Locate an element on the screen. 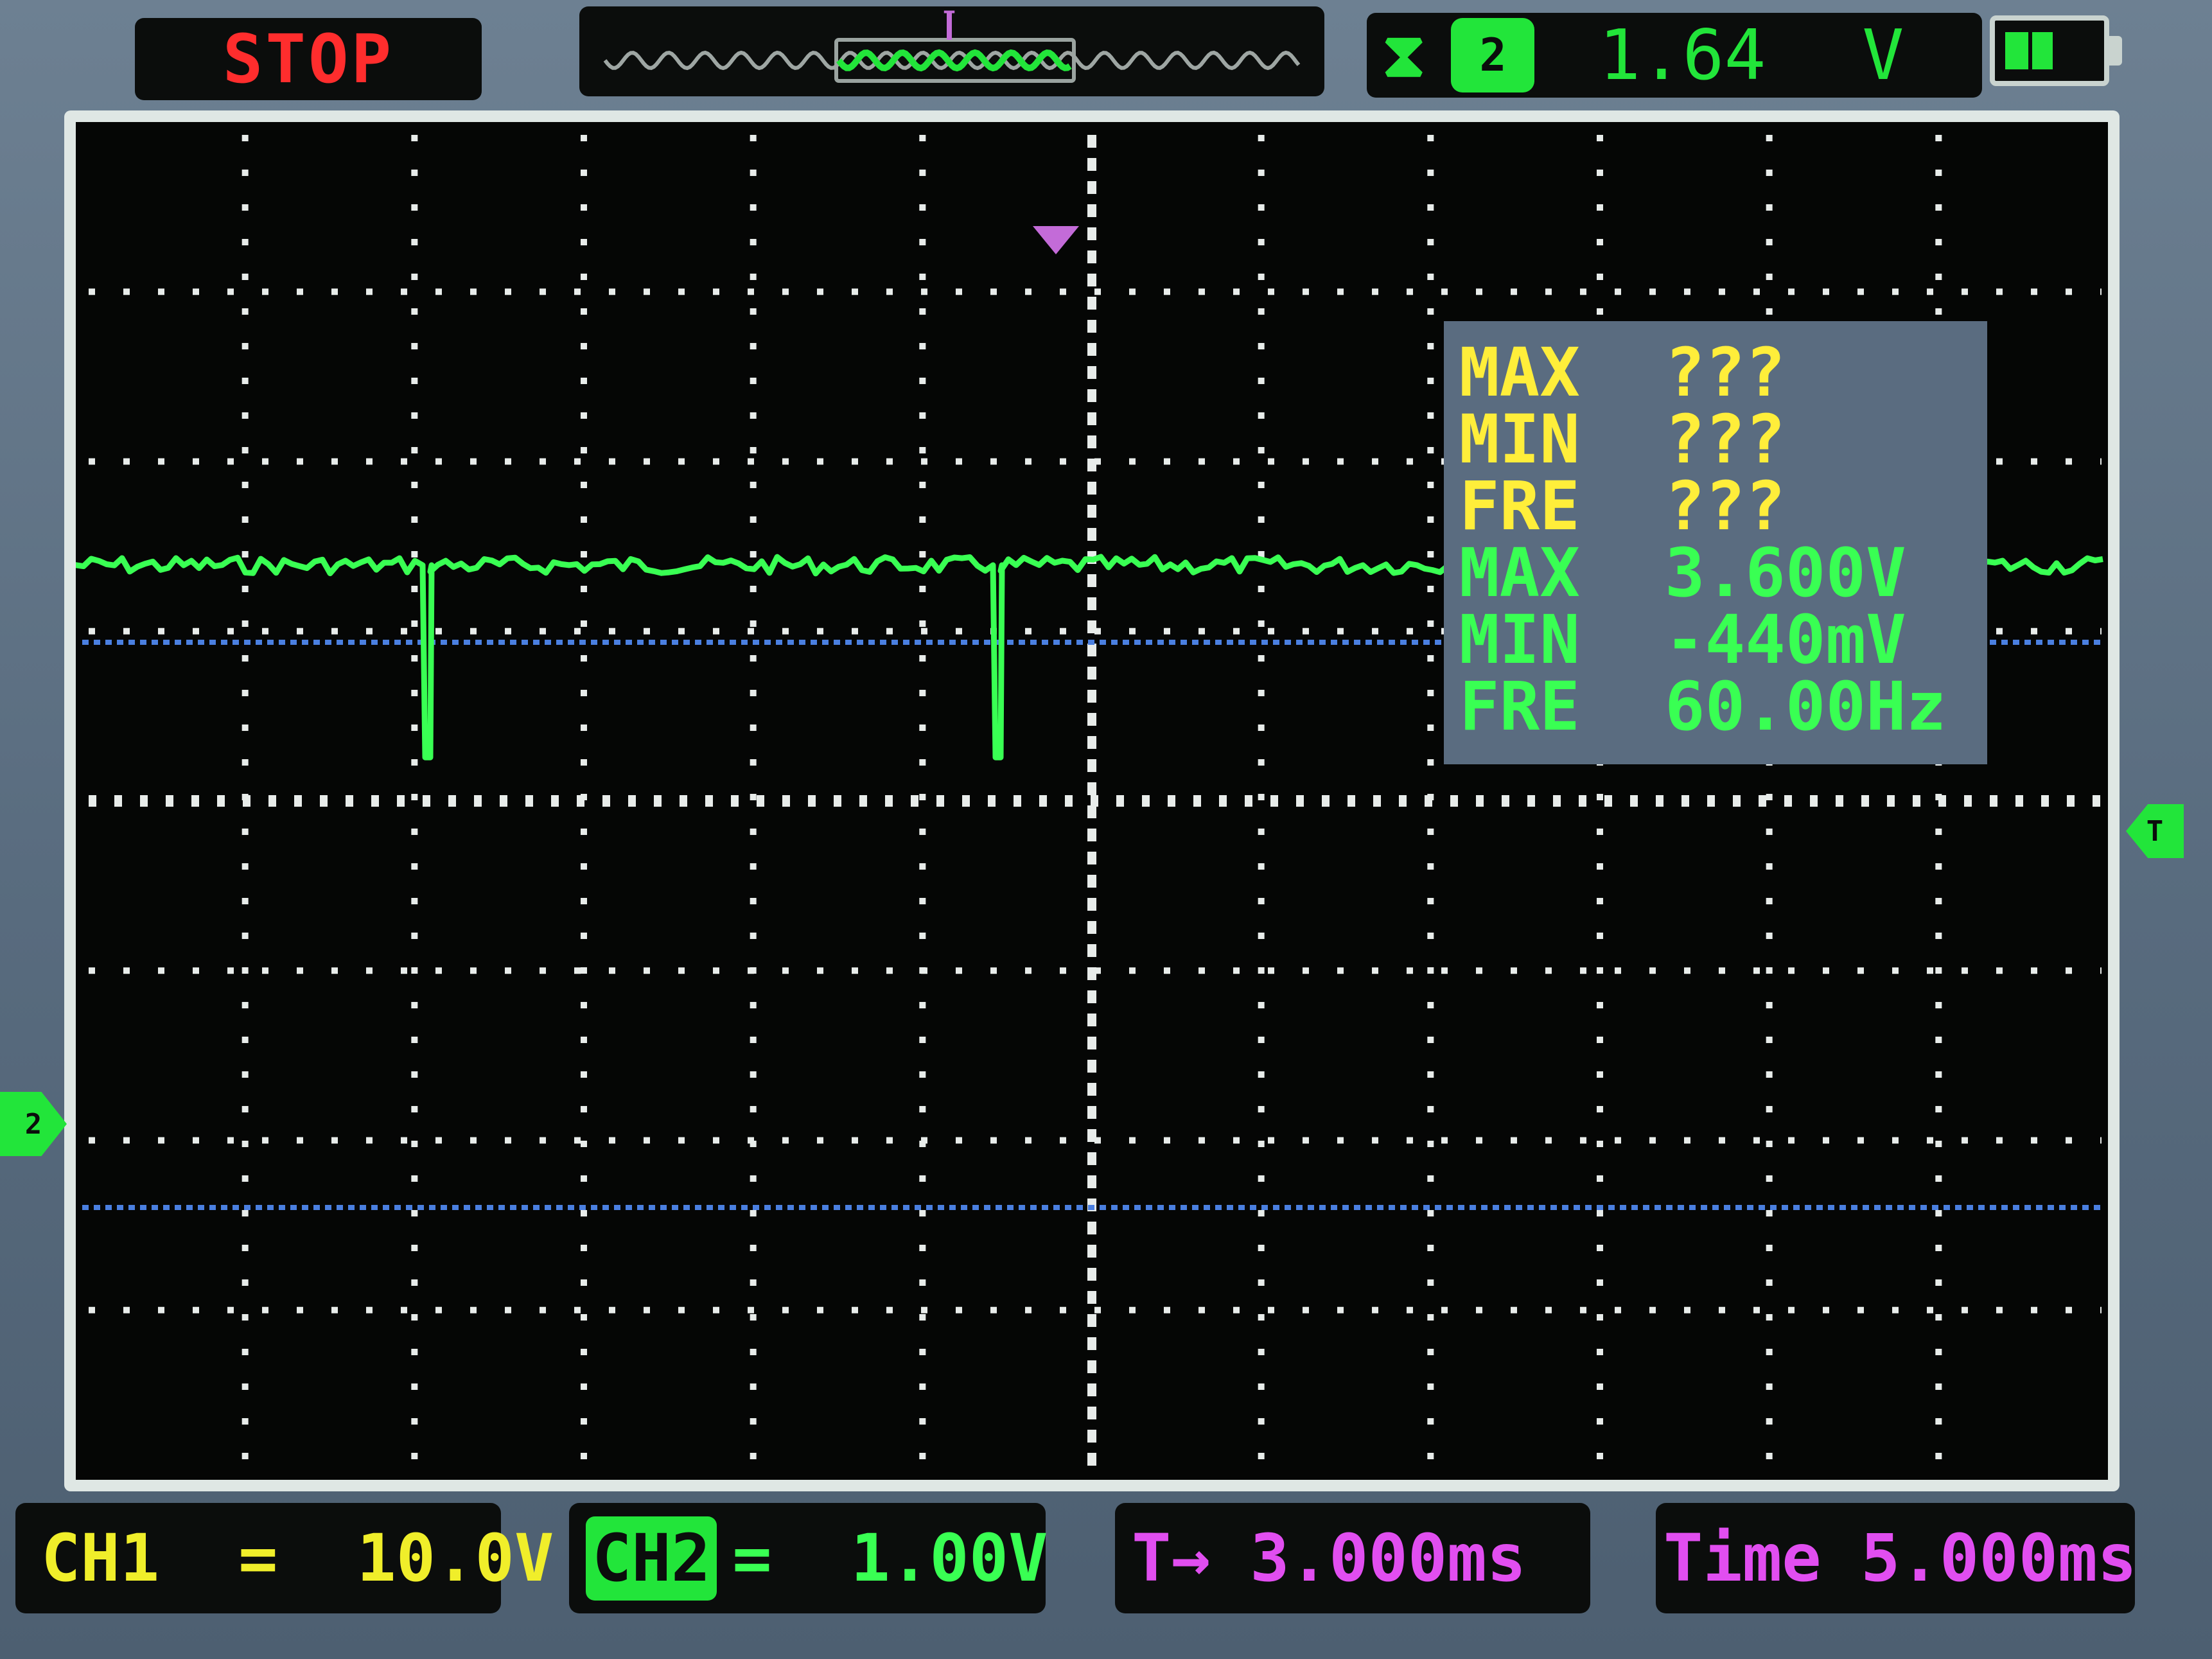 This screenshot has width=2212, height=1659. timebase-value: 5.000ms is located at coordinates (1999, 1558).